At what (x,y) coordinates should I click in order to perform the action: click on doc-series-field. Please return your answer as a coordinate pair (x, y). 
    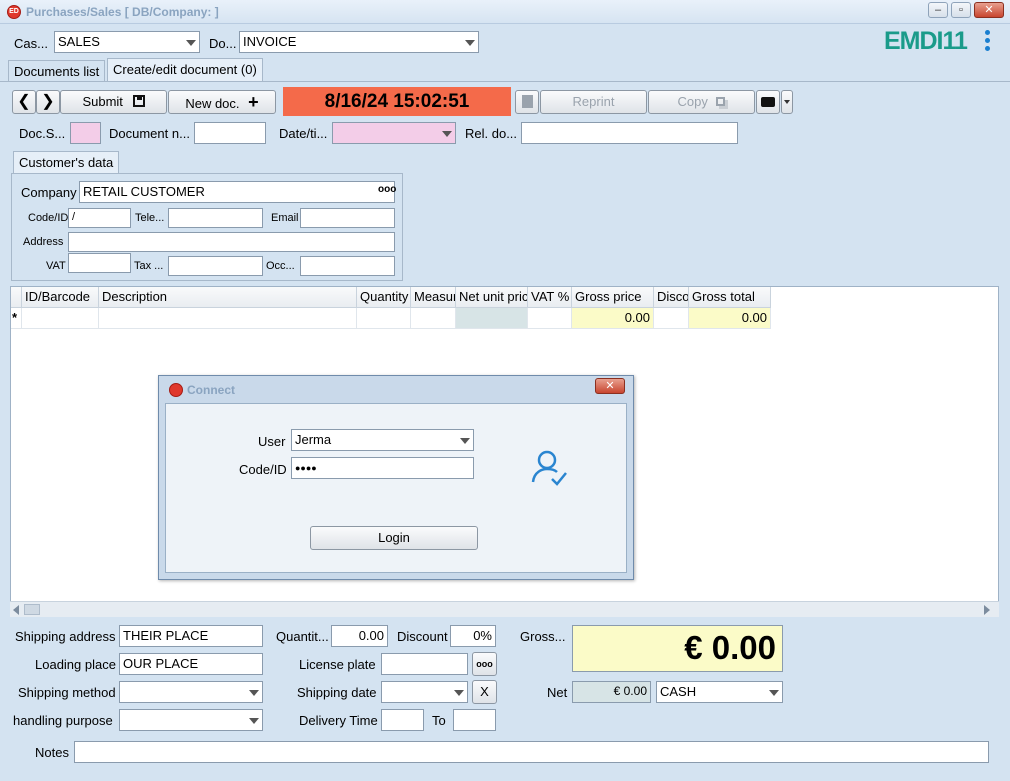
    Looking at the image, I should click on (85, 133).